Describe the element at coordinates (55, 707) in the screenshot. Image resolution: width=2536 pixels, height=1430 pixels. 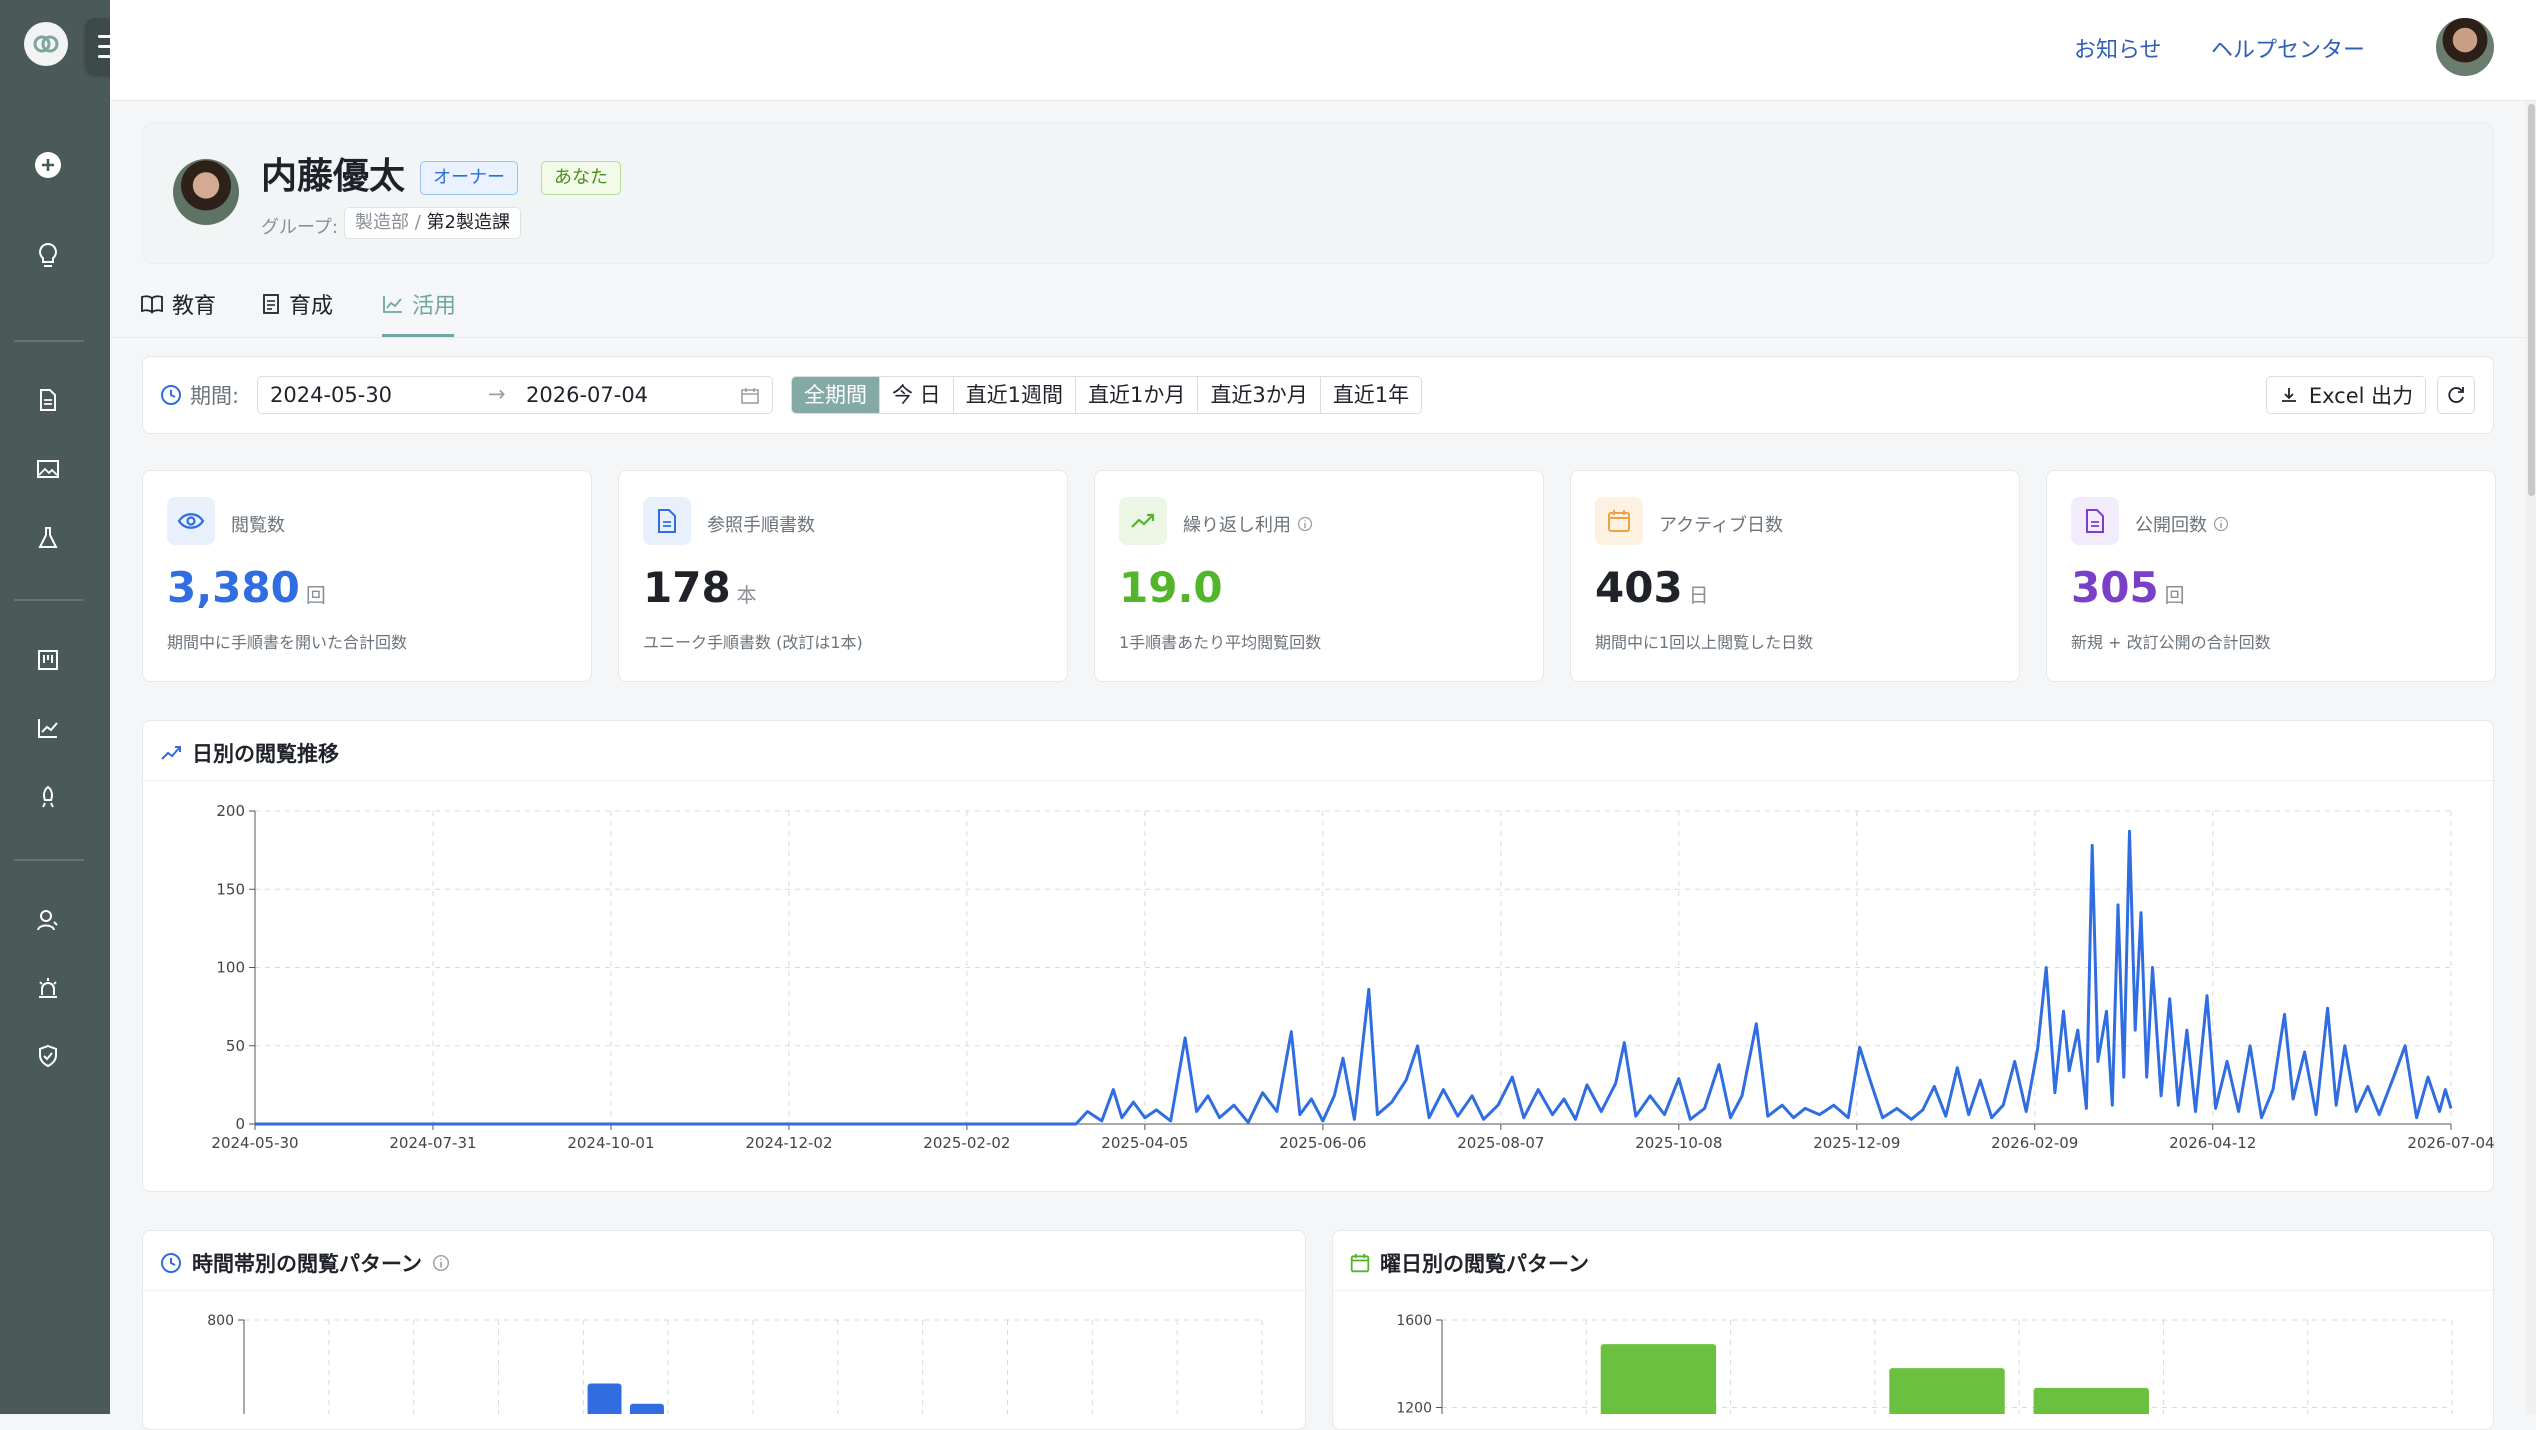
I see `sidebar` at that location.